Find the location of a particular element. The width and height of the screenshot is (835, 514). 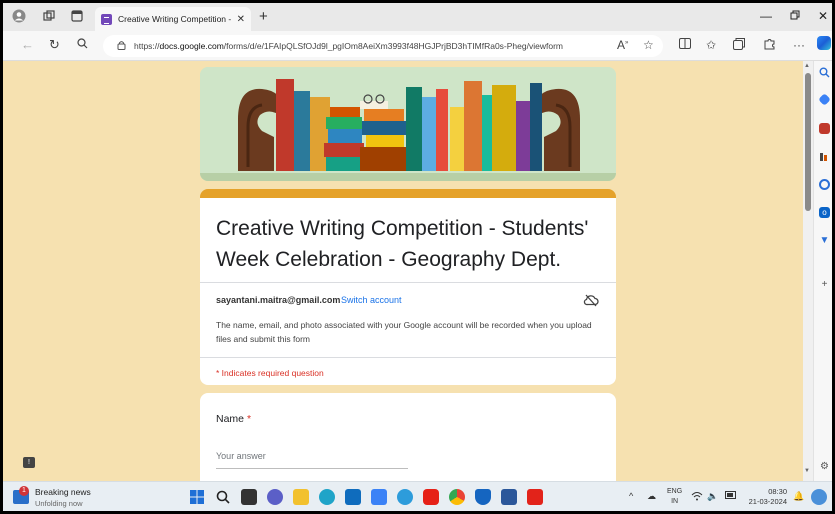

restore-icon is located at coordinates (795, 16).